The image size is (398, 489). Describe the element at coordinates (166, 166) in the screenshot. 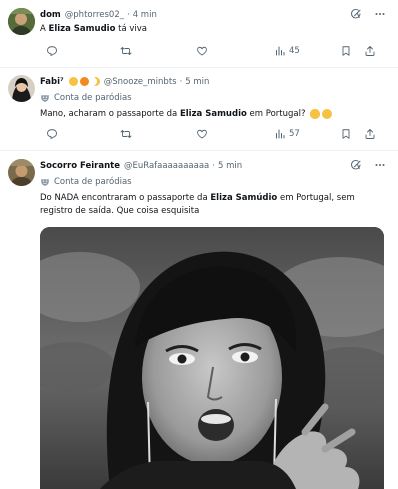

I see `author-handle: @EuRafaaaaaaaaaa` at that location.